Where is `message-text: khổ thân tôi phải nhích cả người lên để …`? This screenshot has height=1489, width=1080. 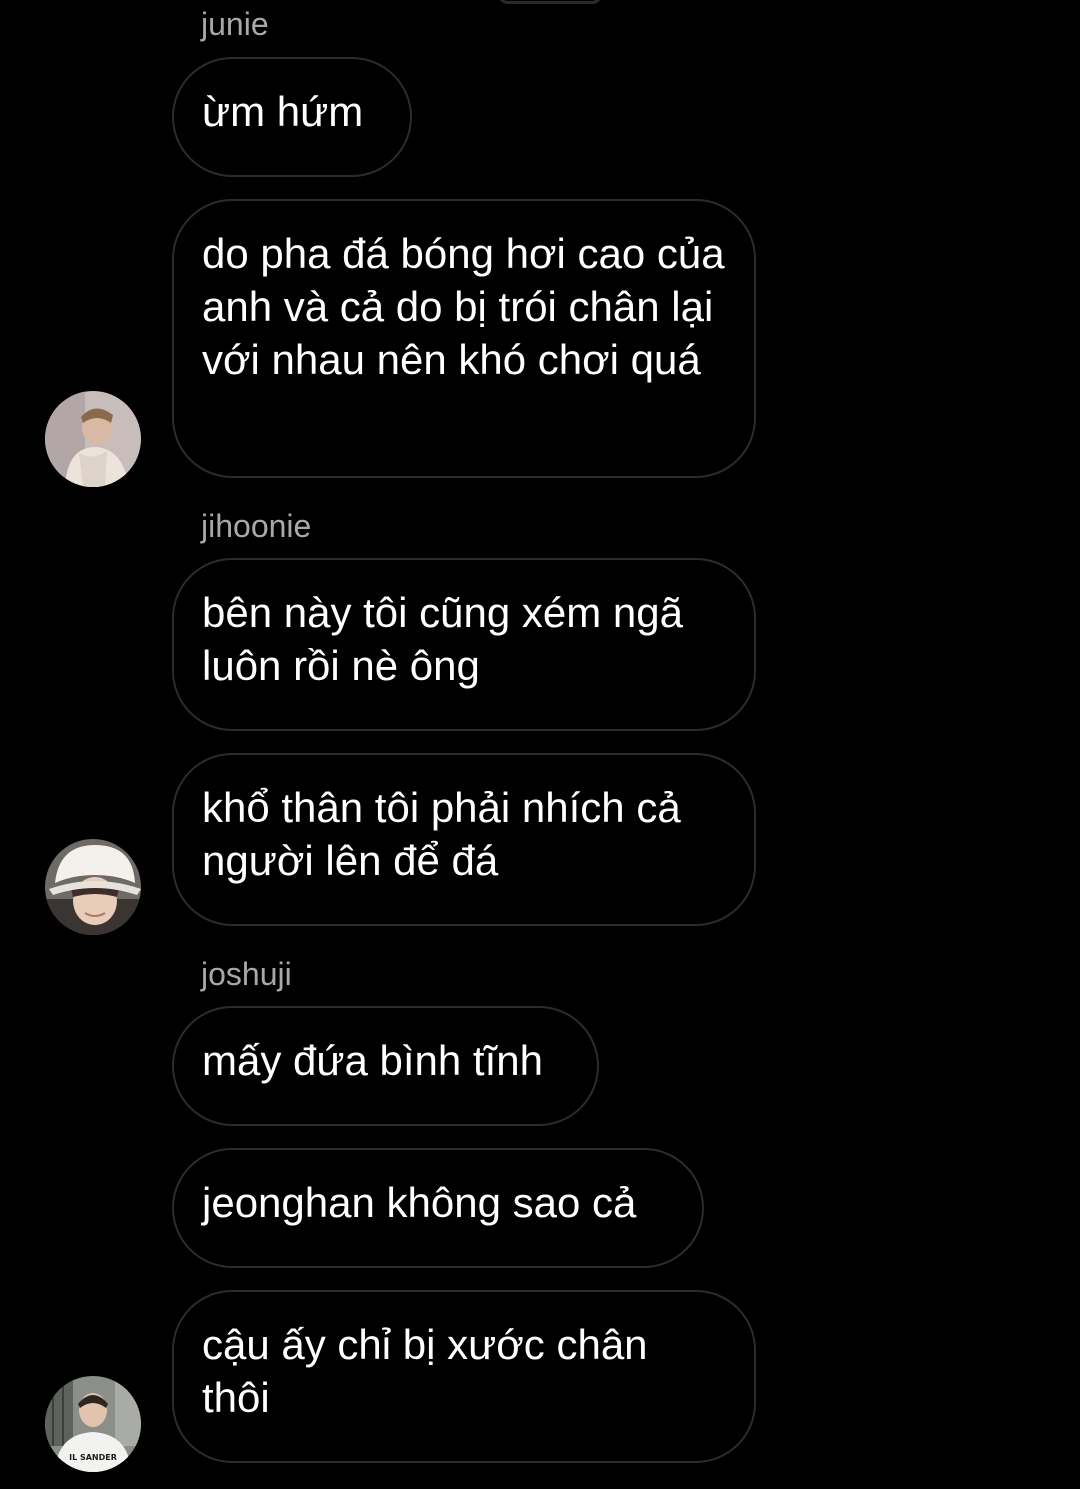 message-text: khổ thân tôi phải nhích cả người lên để … is located at coordinates (441, 834).